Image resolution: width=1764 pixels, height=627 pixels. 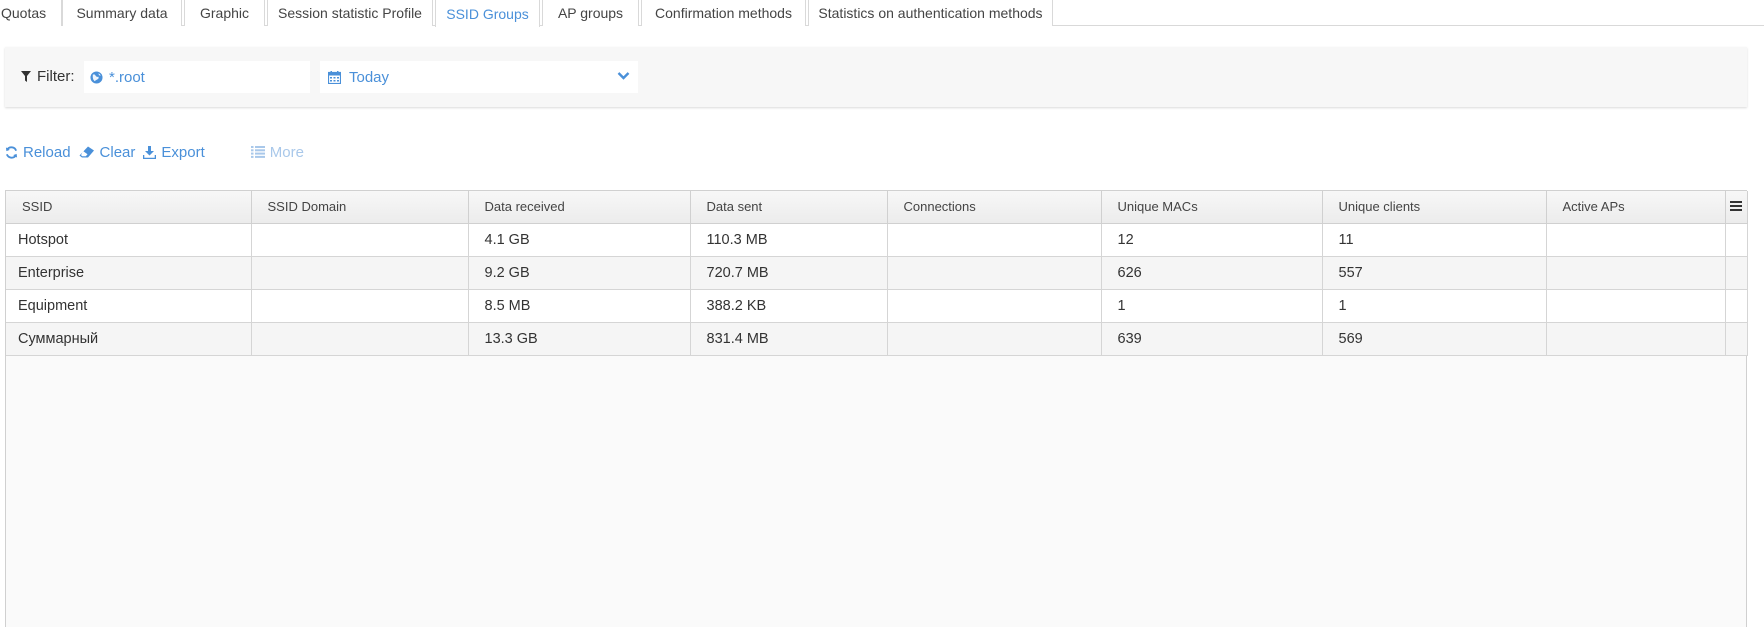 What do you see at coordinates (789, 339) in the screenshot?
I see `cell-data-sent: 831.4 MB` at bounding box center [789, 339].